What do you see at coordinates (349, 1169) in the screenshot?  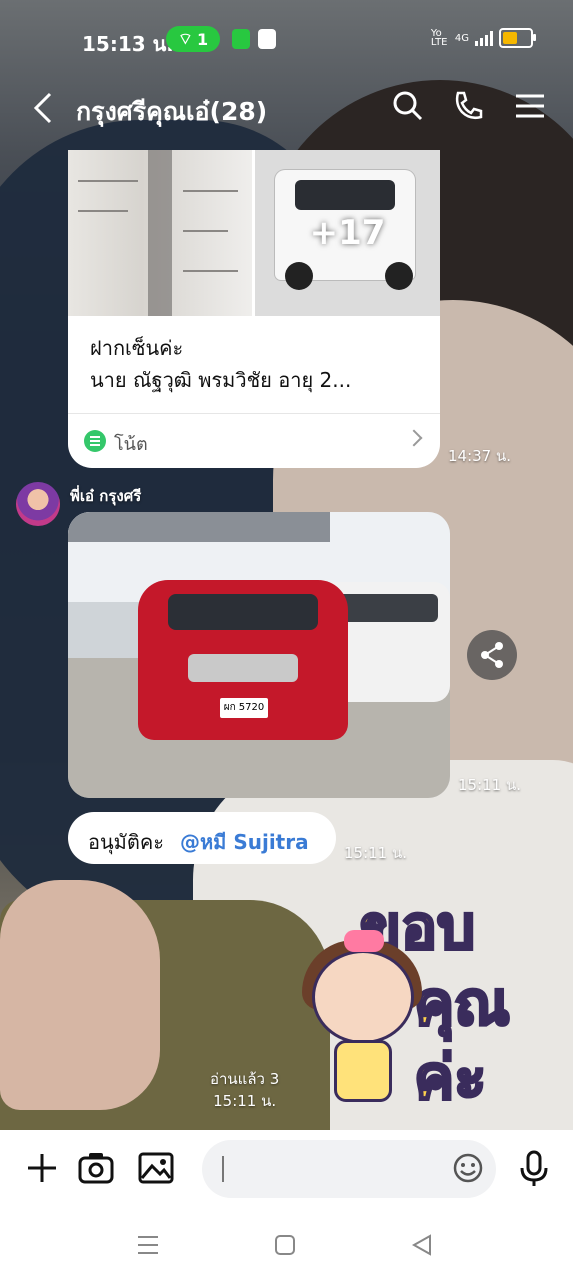 I see `message-input` at bounding box center [349, 1169].